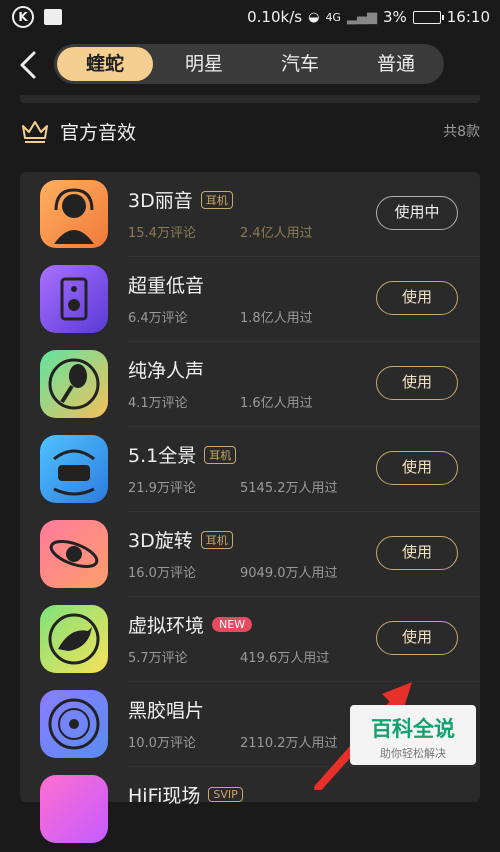  I want to click on network-type: 4G, so click(333, 17).